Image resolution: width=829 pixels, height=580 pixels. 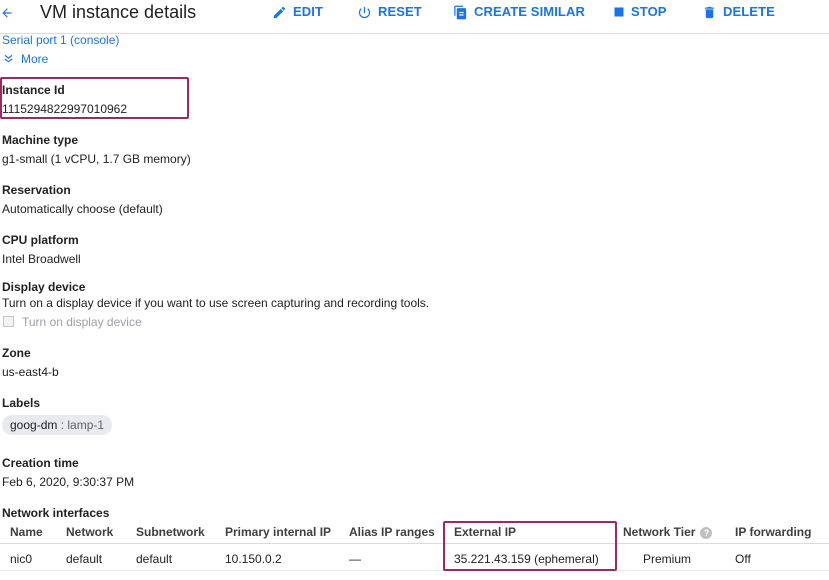 What do you see at coordinates (154, 559) in the screenshot?
I see `cell-subnetwork: default` at bounding box center [154, 559].